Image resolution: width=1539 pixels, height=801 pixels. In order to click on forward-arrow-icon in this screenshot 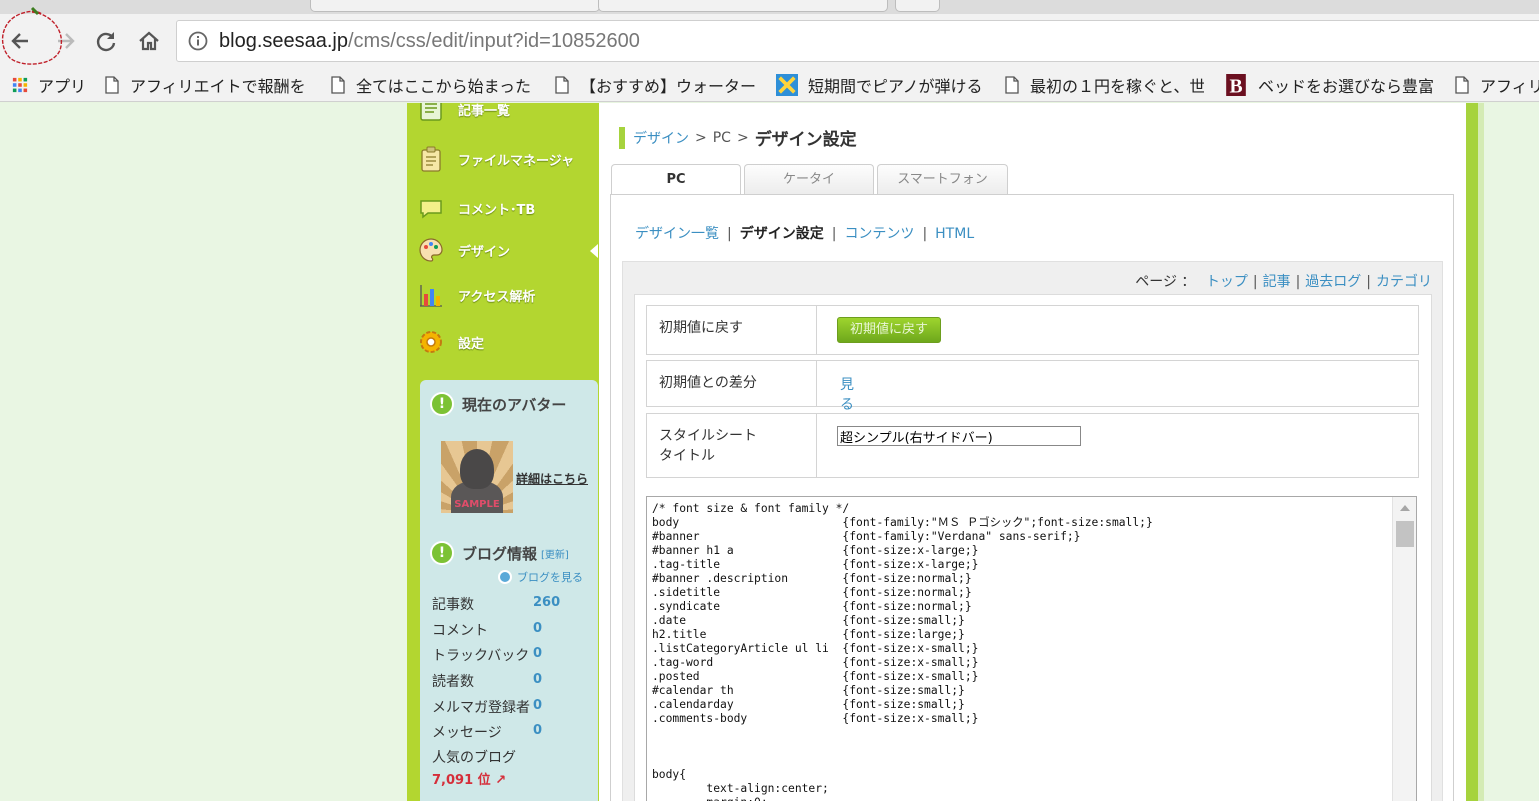, I will do `click(66, 41)`.